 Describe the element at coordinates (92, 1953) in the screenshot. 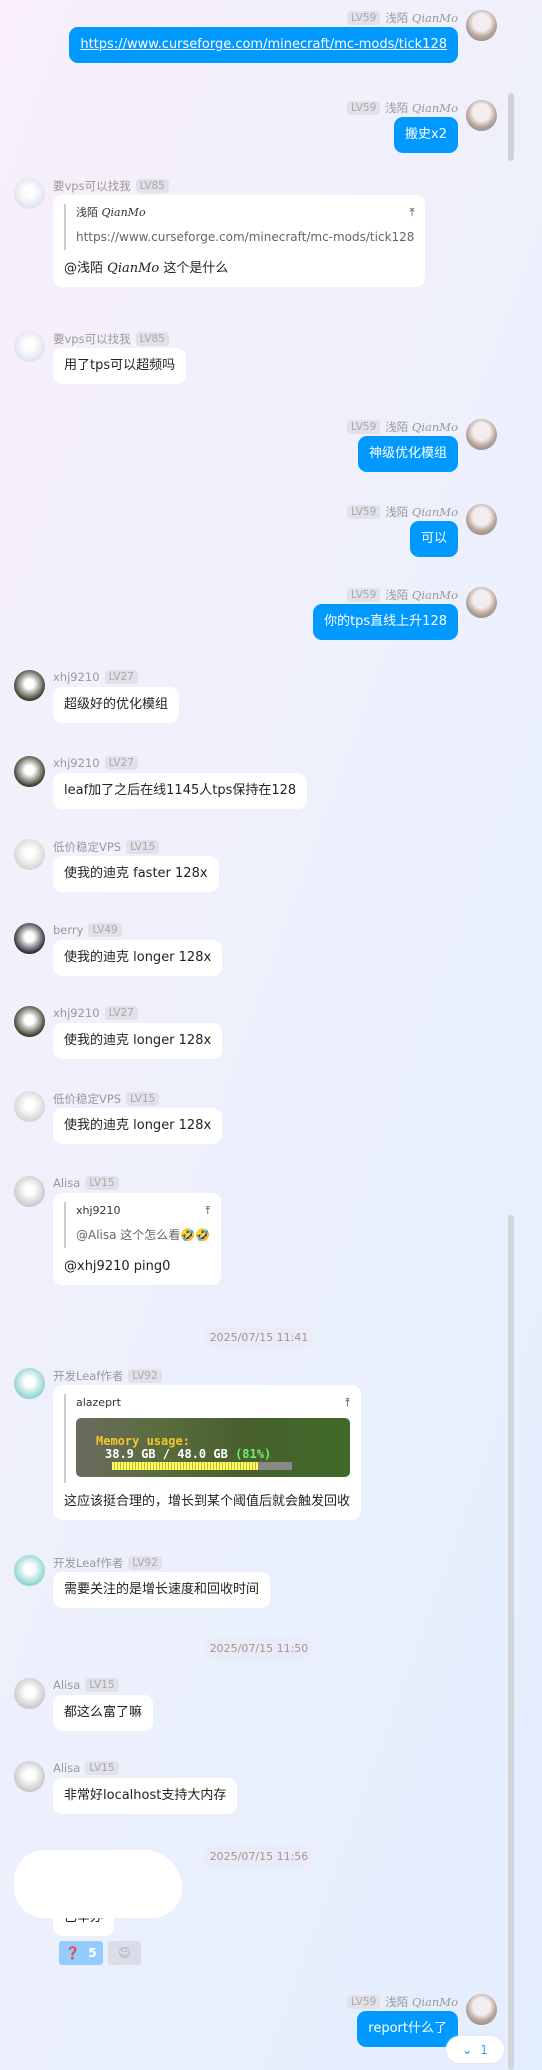

I see `reaction-count: 5` at that location.